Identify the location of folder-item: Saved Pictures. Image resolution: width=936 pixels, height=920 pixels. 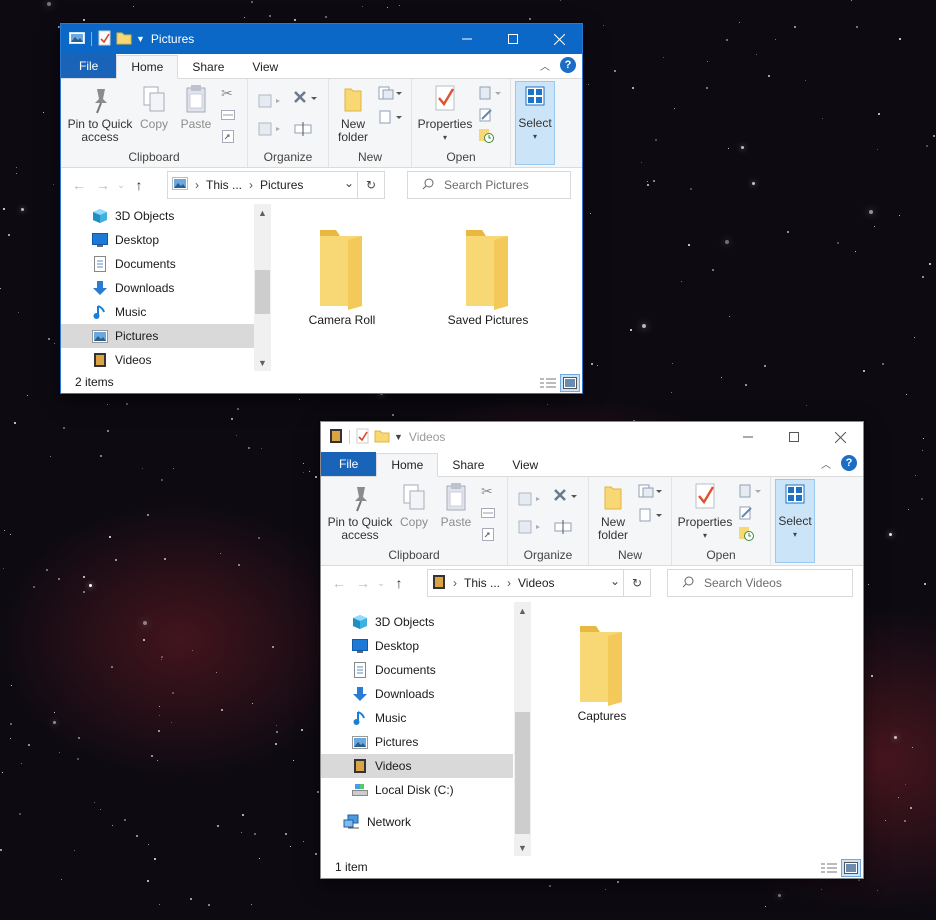
(488, 276).